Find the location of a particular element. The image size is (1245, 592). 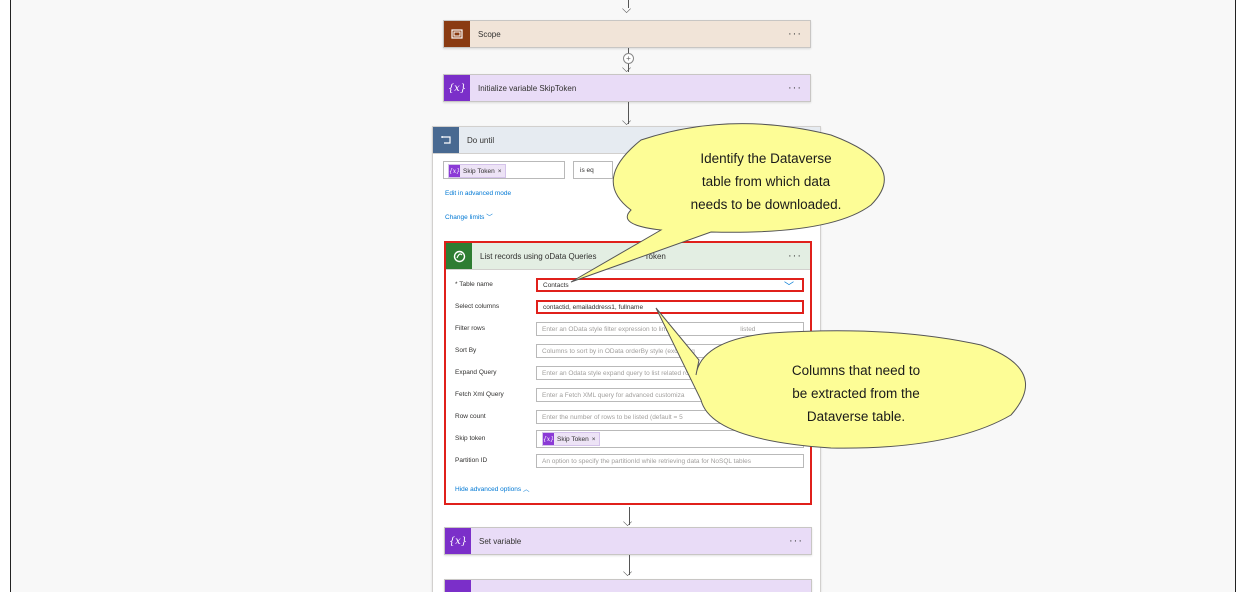

callout-table-line3: needs to be downloaded. is located at coordinates (766, 204).